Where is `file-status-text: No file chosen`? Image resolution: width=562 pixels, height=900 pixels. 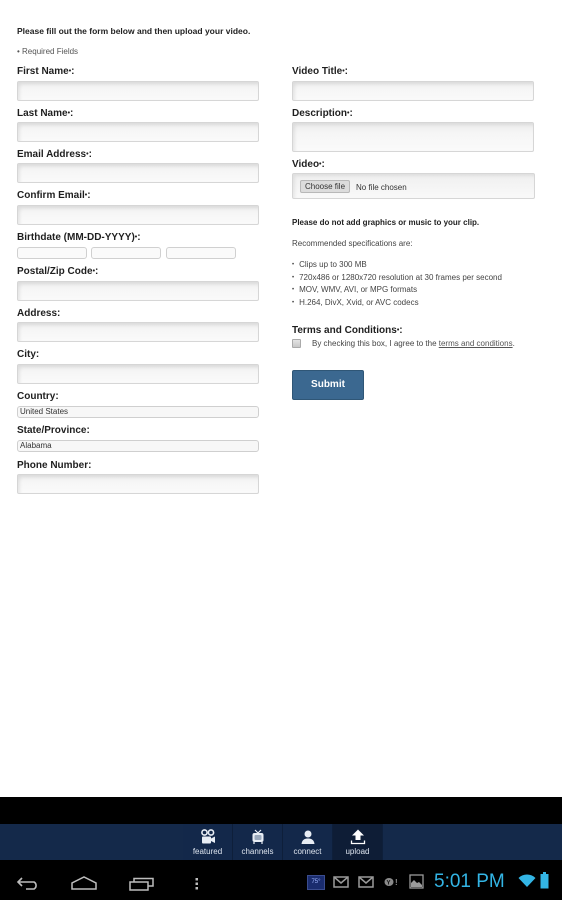
file-status-text: No file chosen is located at coordinates (381, 187).